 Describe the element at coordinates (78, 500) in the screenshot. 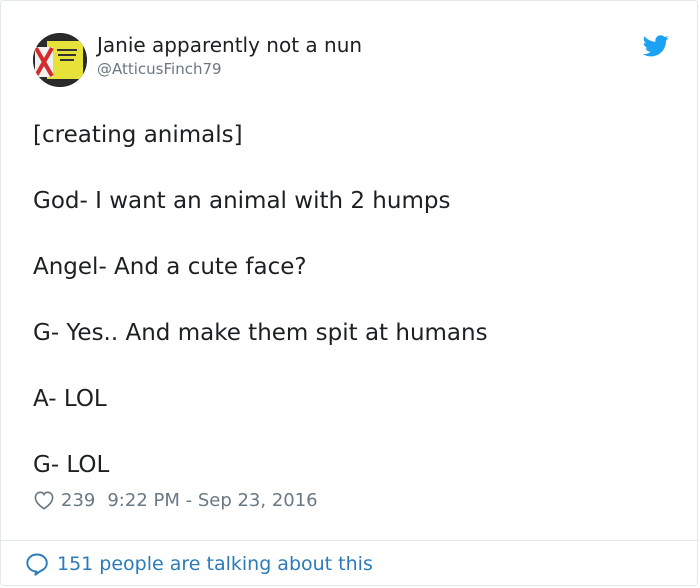

I see `like-count: 239` at that location.